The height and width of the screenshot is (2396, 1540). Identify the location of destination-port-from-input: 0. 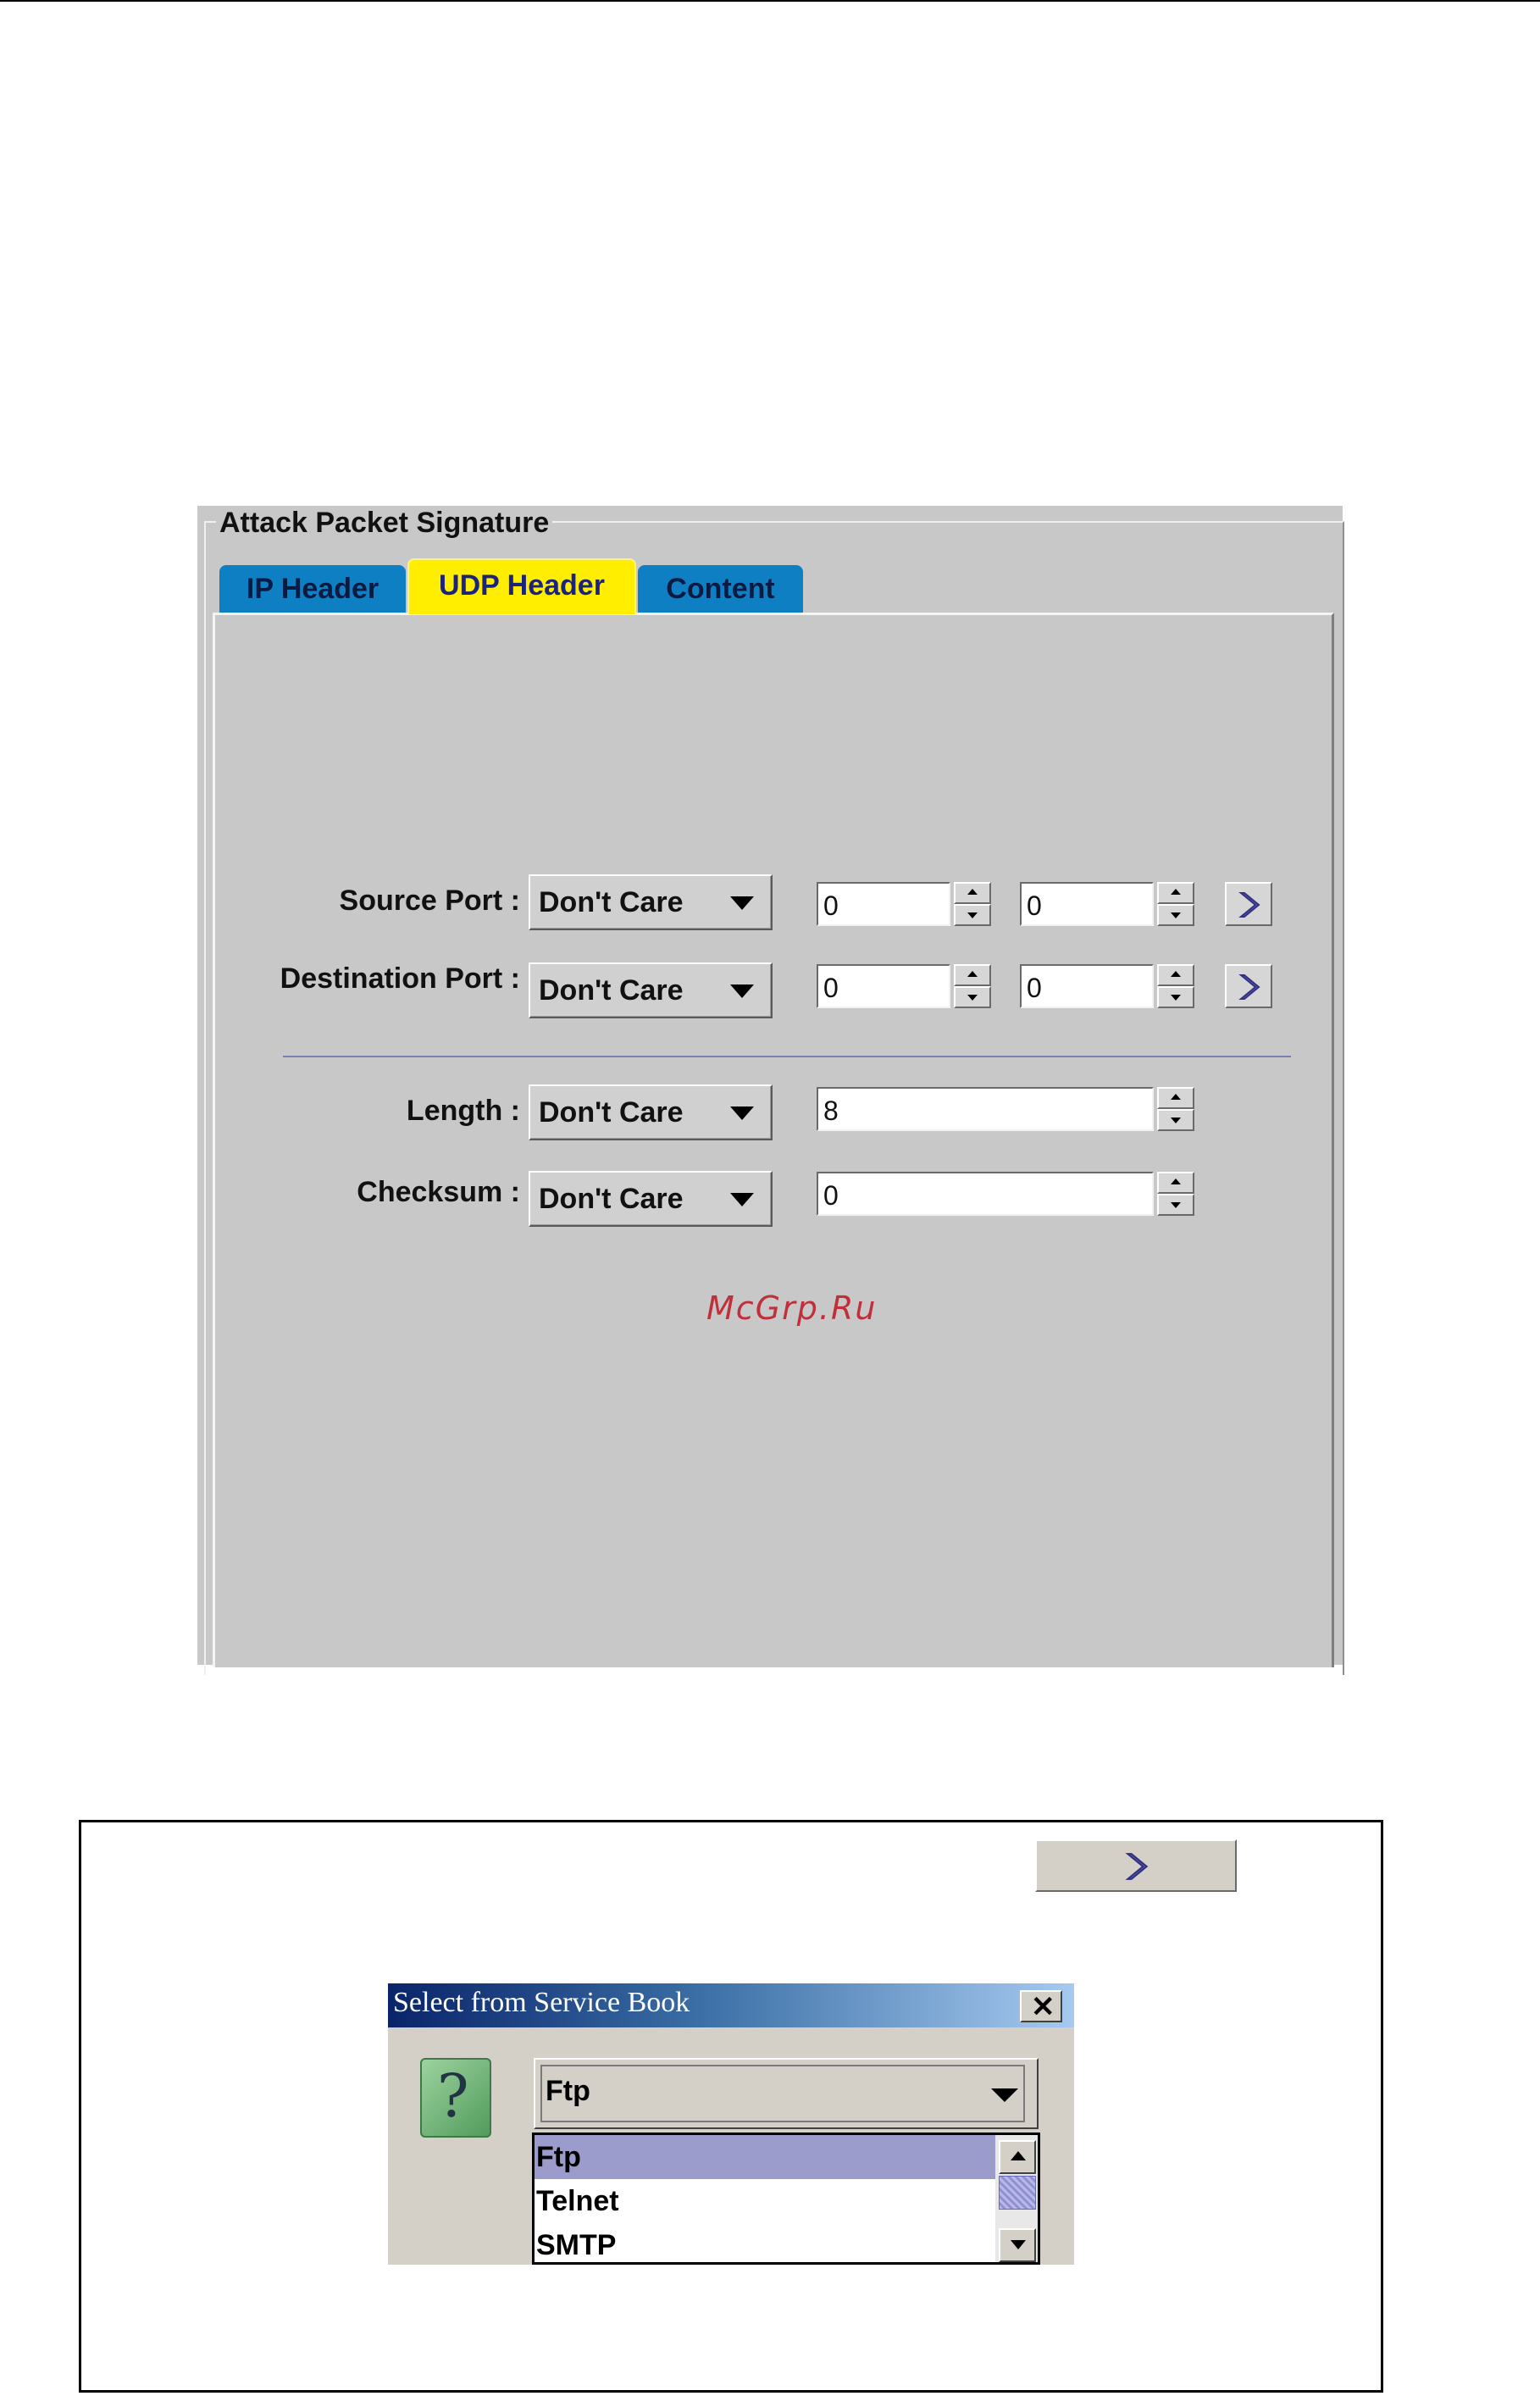
(883, 986).